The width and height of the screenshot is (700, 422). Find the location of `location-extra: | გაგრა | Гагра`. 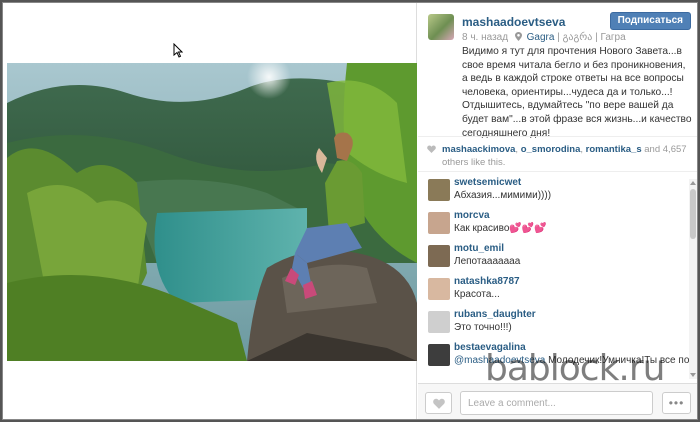

location-extra: | გაგრა | Гагра is located at coordinates (591, 37).